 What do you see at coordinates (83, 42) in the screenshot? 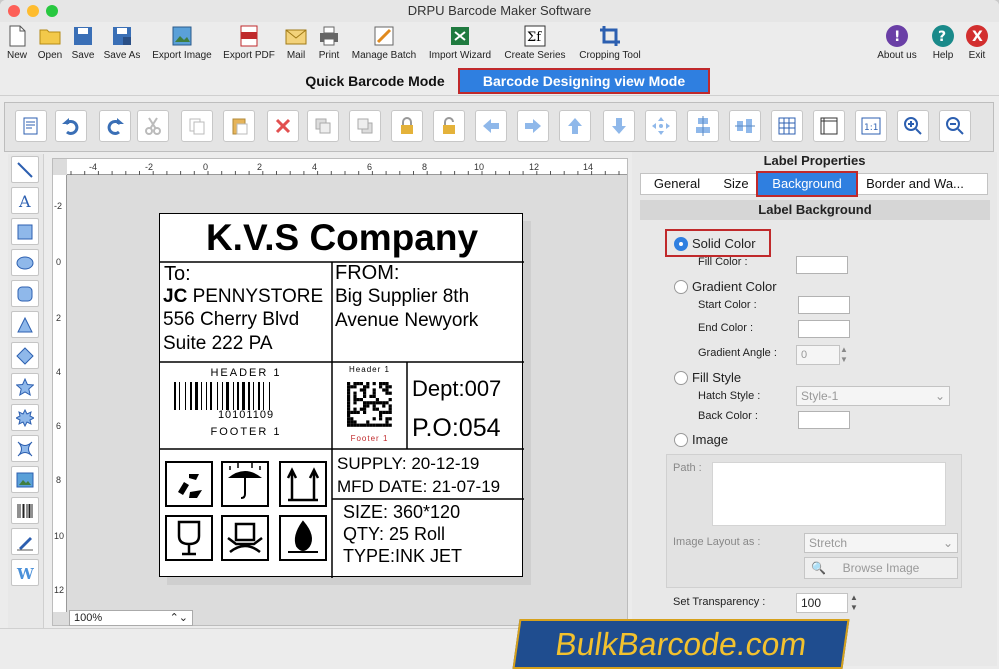
I see `save-button: Save` at bounding box center [83, 42].